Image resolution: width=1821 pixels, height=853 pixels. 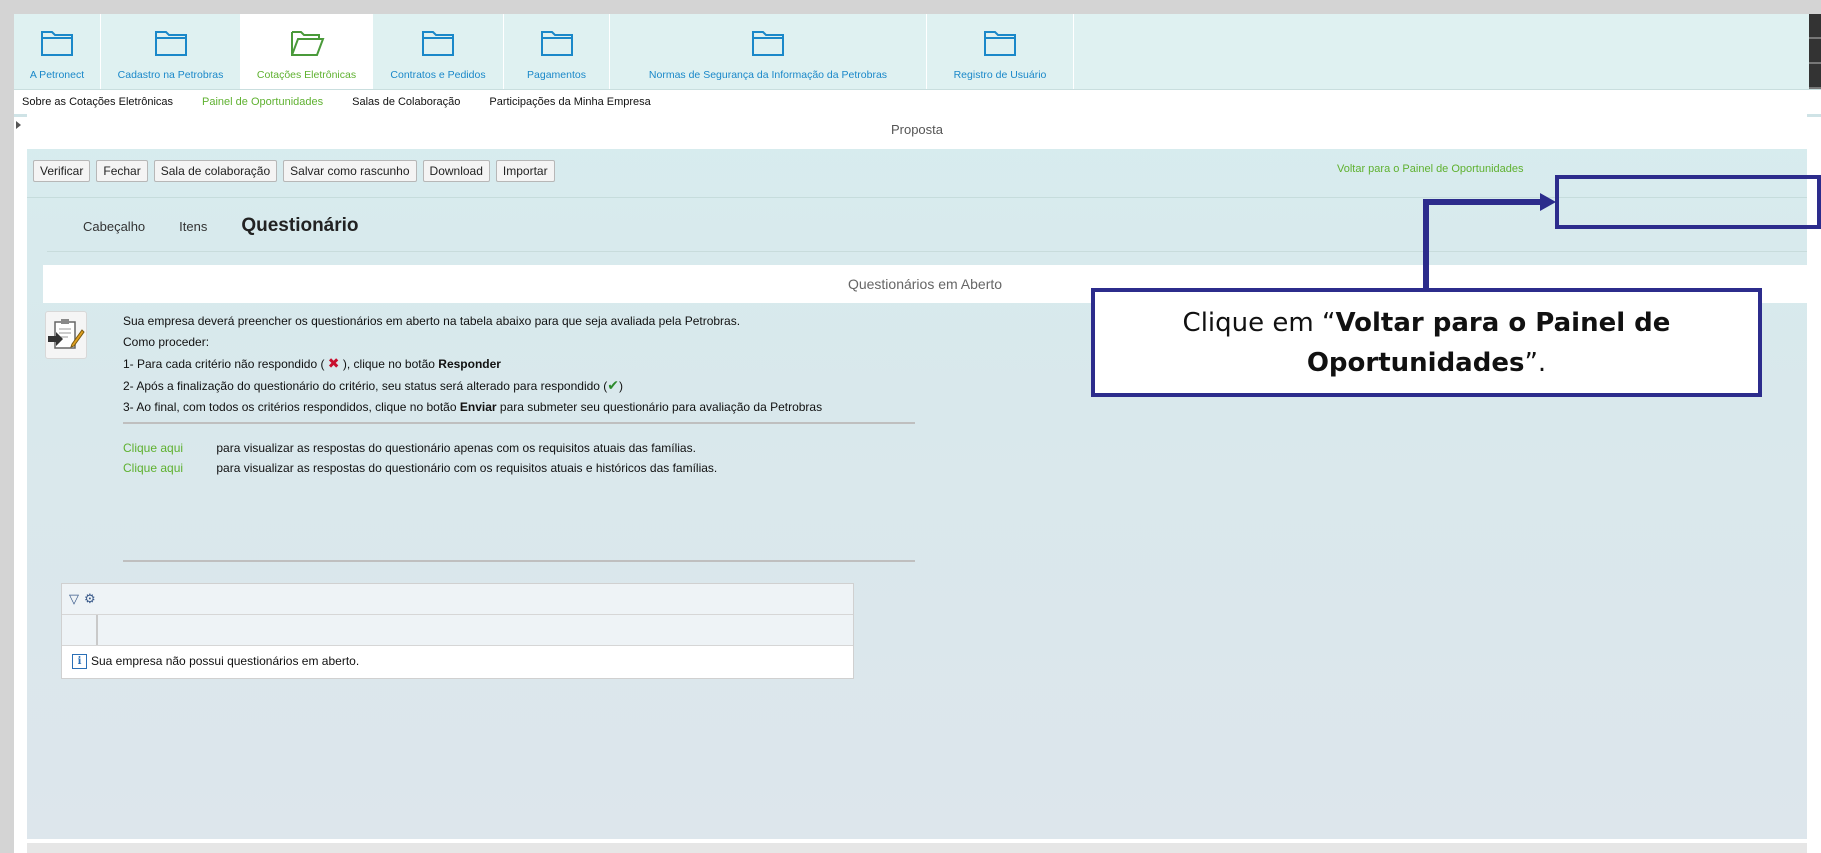 I want to click on step-text: ), so click(x=621, y=386).